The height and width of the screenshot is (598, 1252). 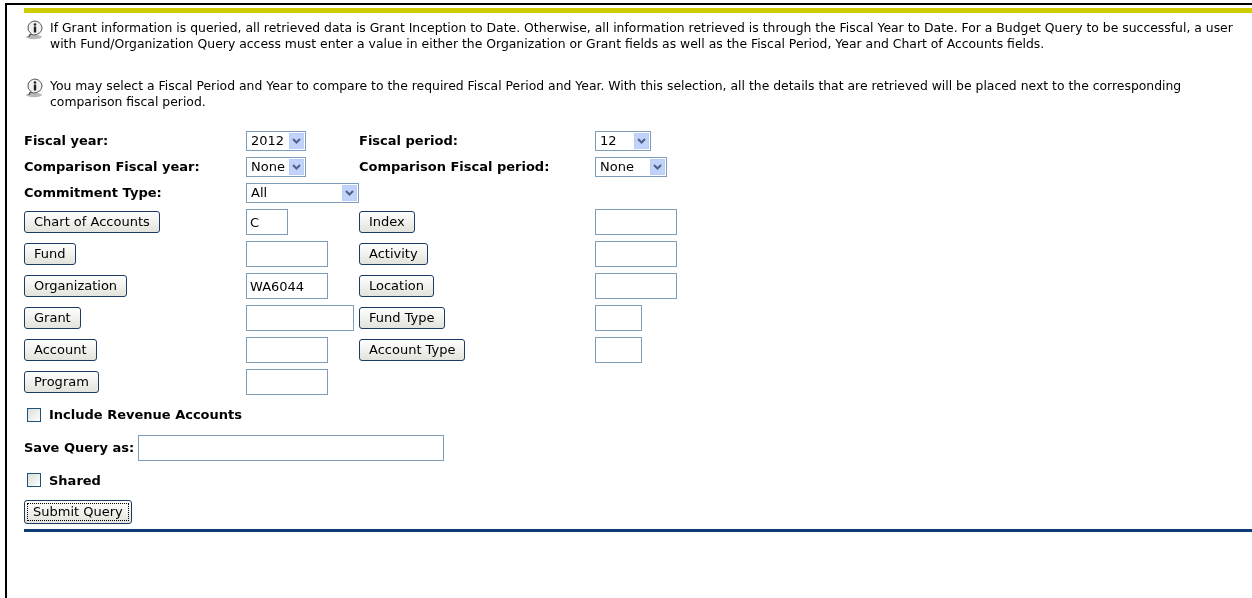 I want to click on dropdown: 2012, so click(x=276, y=141).